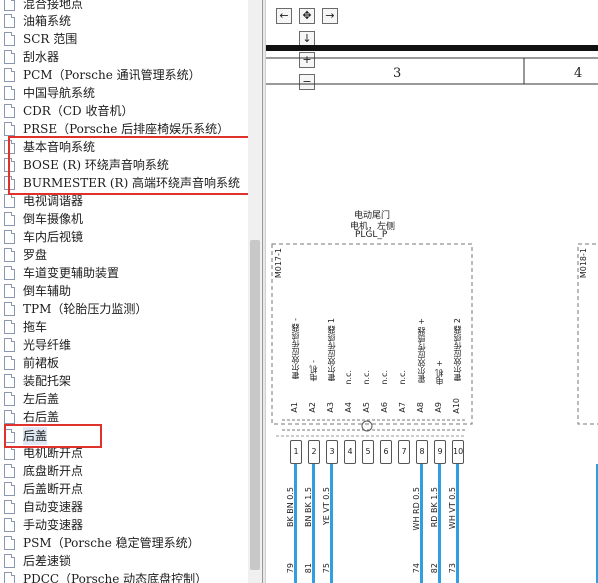 Image resolution: width=598 pixels, height=583 pixels. What do you see at coordinates (348, 407) in the screenshot?
I see `pin-id: A4` at bounding box center [348, 407].